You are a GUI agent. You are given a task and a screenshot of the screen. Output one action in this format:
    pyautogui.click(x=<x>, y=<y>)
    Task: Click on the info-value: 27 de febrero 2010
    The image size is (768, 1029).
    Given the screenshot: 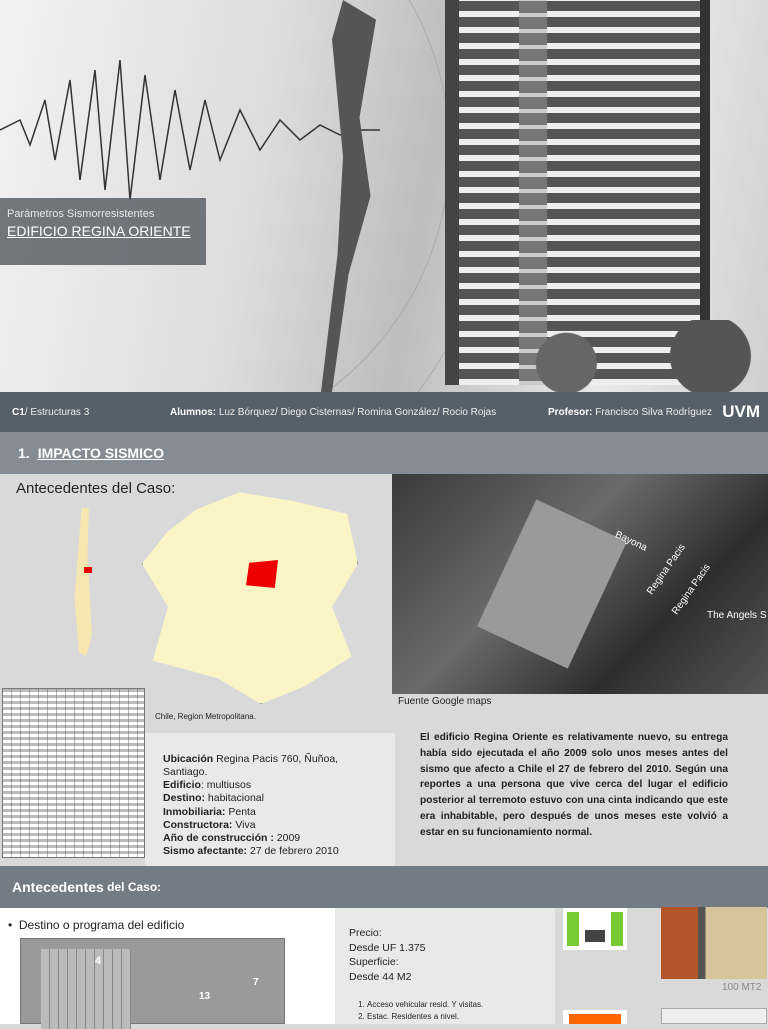 What is the action you would take?
    pyautogui.click(x=293, y=850)
    